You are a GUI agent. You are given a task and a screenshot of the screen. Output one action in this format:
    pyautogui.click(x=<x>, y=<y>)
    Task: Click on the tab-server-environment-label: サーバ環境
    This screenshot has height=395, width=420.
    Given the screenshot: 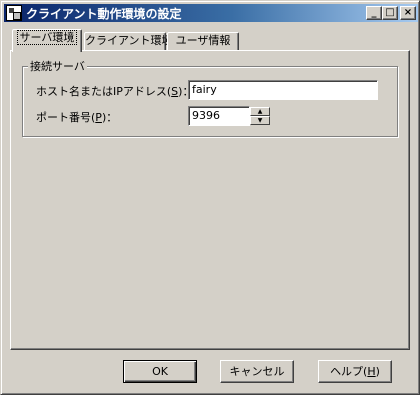 What is the action you would take?
    pyautogui.click(x=47, y=37)
    